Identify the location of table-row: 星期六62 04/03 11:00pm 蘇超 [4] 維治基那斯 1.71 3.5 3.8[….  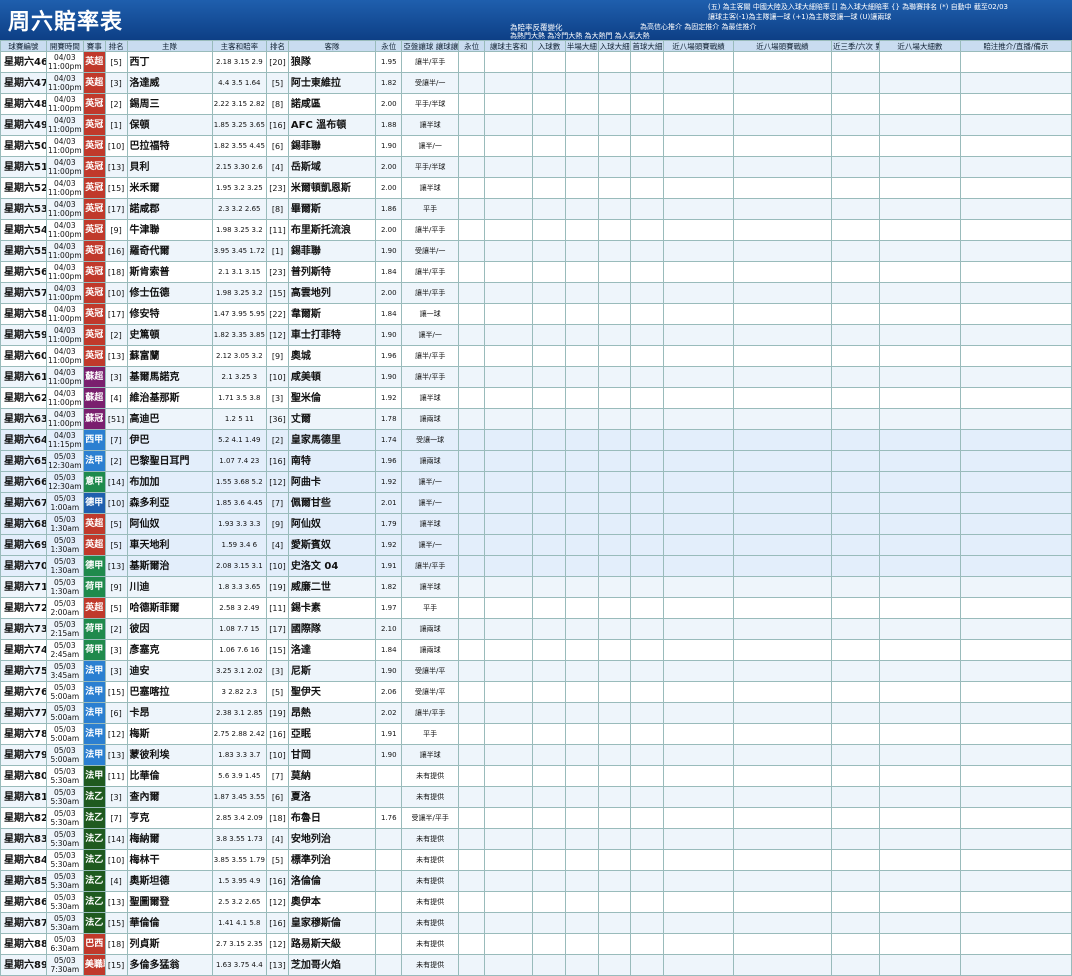
(536, 398).